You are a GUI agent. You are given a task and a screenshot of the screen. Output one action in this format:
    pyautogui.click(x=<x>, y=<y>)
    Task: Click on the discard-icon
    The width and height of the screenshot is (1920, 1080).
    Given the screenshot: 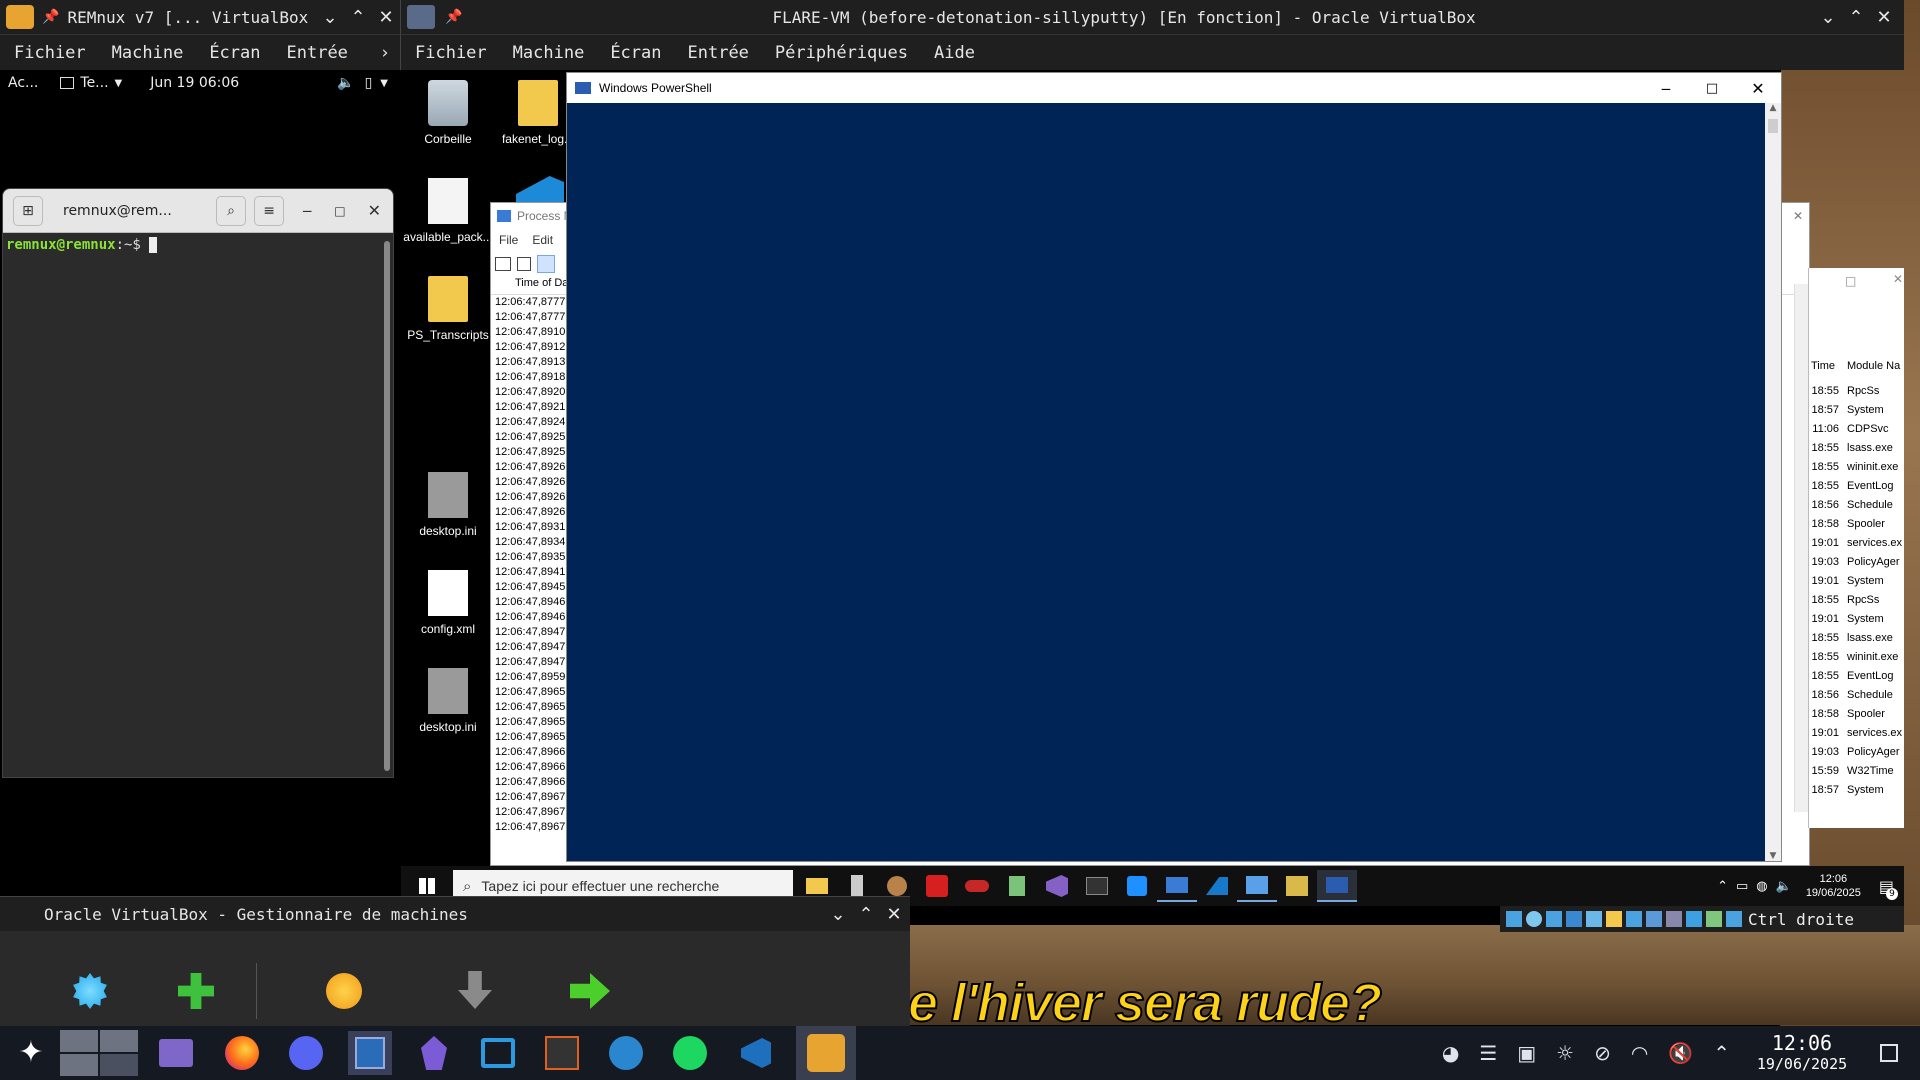 What is the action you would take?
    pyautogui.click(x=475, y=990)
    